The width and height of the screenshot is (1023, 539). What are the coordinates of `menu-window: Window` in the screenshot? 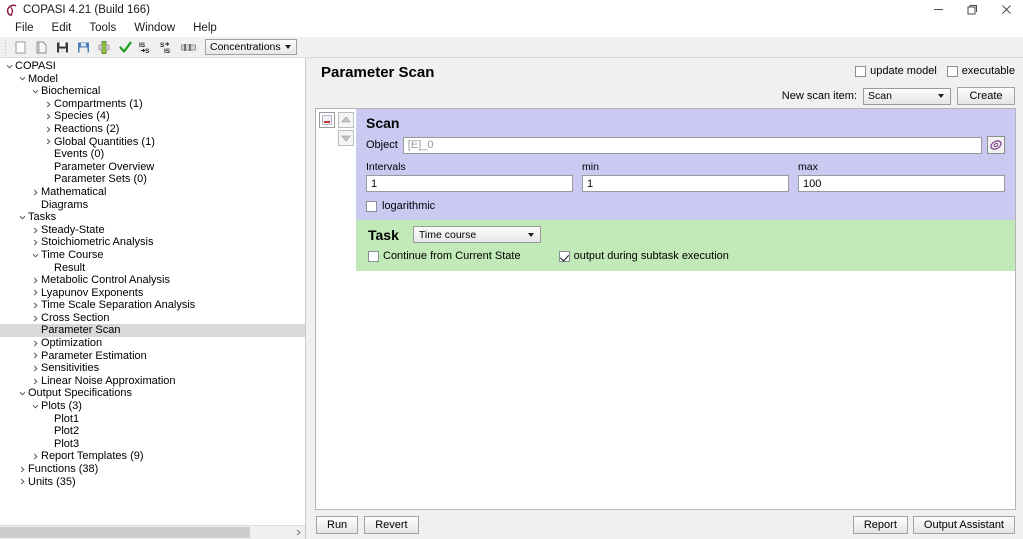 It's located at (154, 28).